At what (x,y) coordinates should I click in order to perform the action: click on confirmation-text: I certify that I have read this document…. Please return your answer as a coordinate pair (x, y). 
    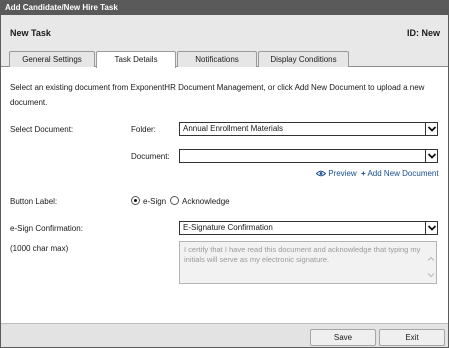
    Looking at the image, I should click on (302, 254).